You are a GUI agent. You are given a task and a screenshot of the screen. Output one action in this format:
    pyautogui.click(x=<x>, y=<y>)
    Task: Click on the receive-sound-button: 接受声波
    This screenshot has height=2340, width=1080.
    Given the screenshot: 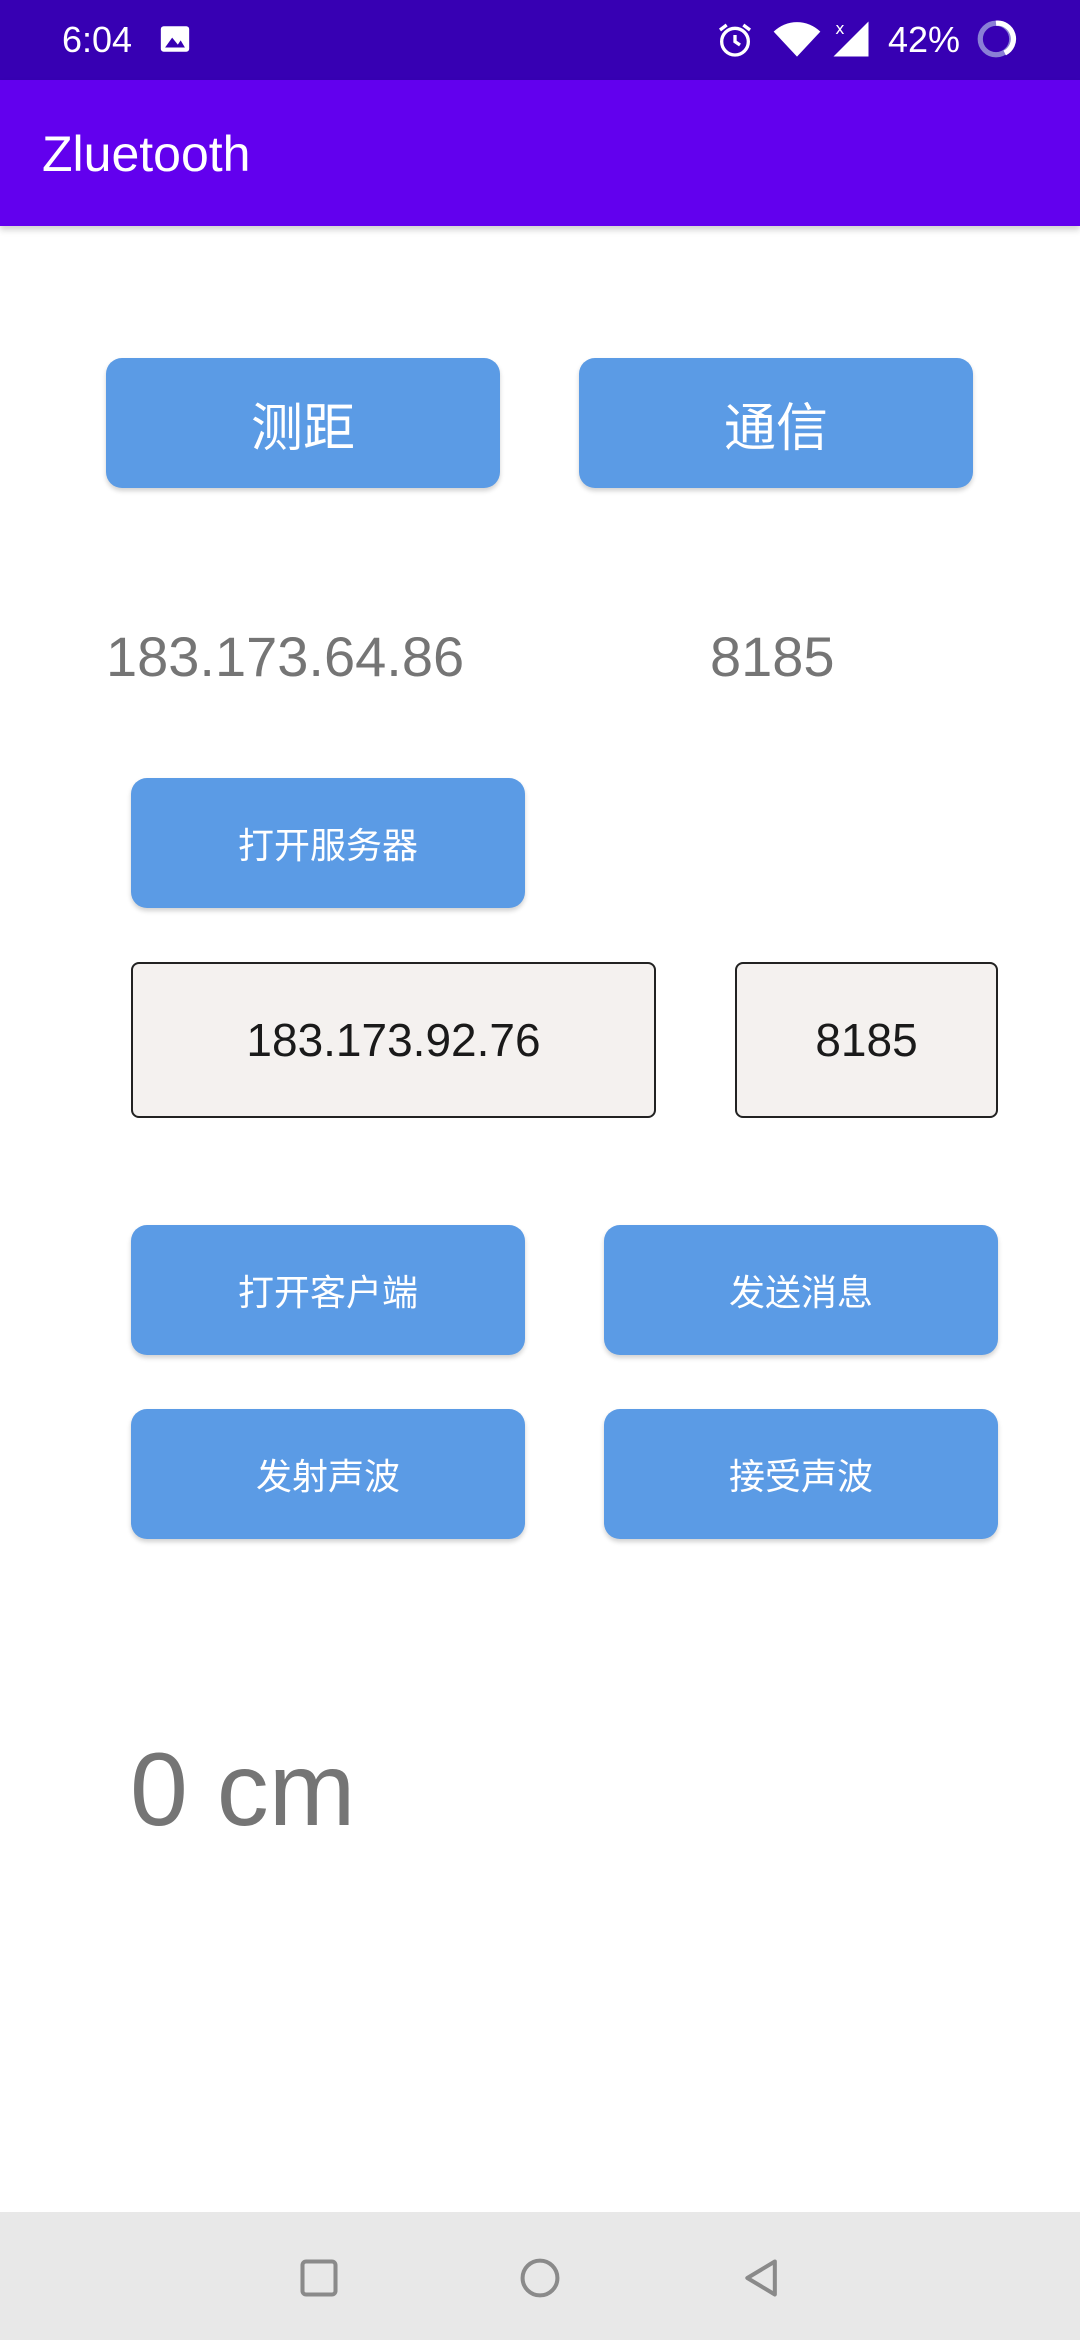 What is the action you would take?
    pyautogui.click(x=801, y=1474)
    